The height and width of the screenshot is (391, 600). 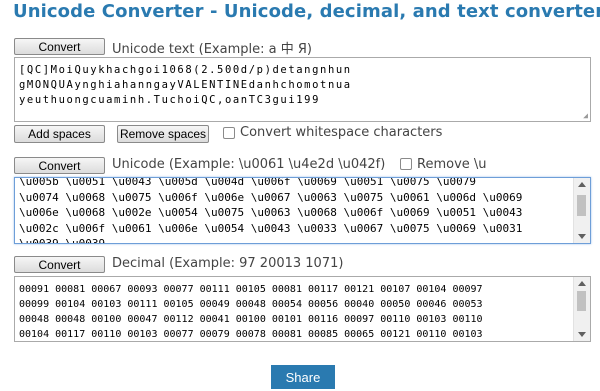 I want to click on decimal-label: Decimal (Example: 97 20013 1071), so click(x=228, y=263).